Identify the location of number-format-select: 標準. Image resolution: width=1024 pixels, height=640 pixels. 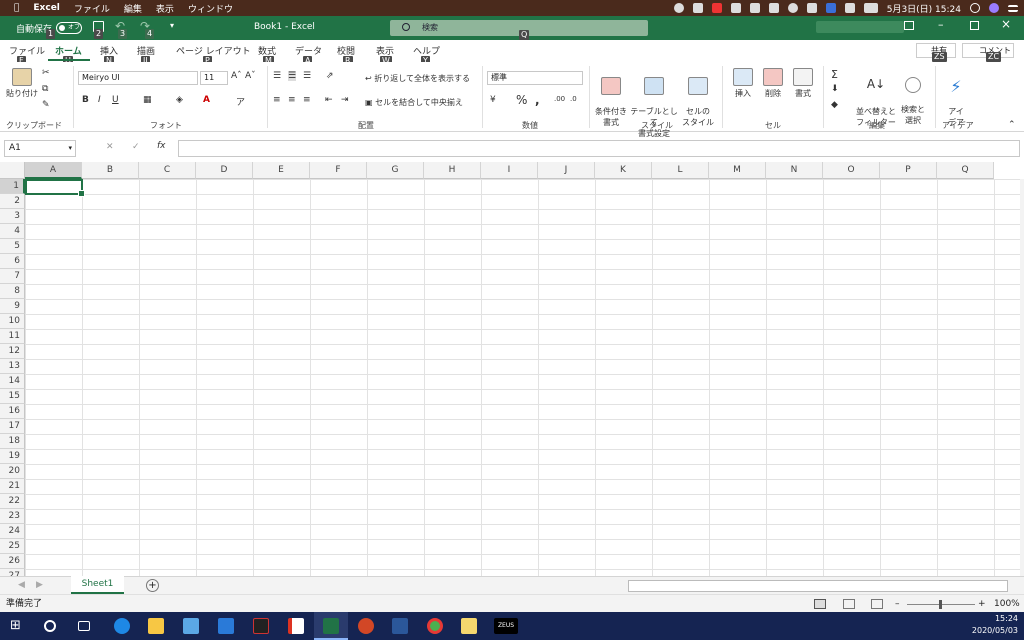
(535, 78).